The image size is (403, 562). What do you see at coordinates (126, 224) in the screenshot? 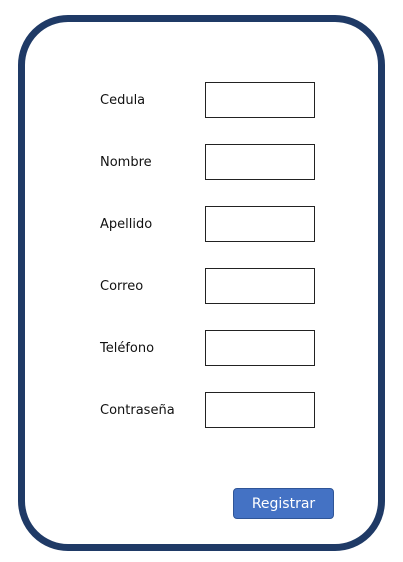
I see `apellido-label: Apellido` at bounding box center [126, 224].